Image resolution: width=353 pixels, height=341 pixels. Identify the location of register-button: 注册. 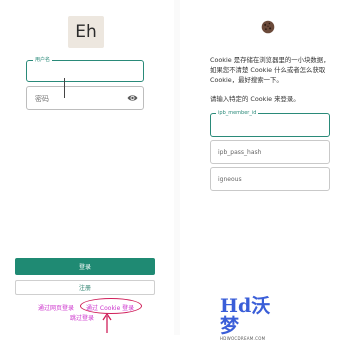
(85, 287).